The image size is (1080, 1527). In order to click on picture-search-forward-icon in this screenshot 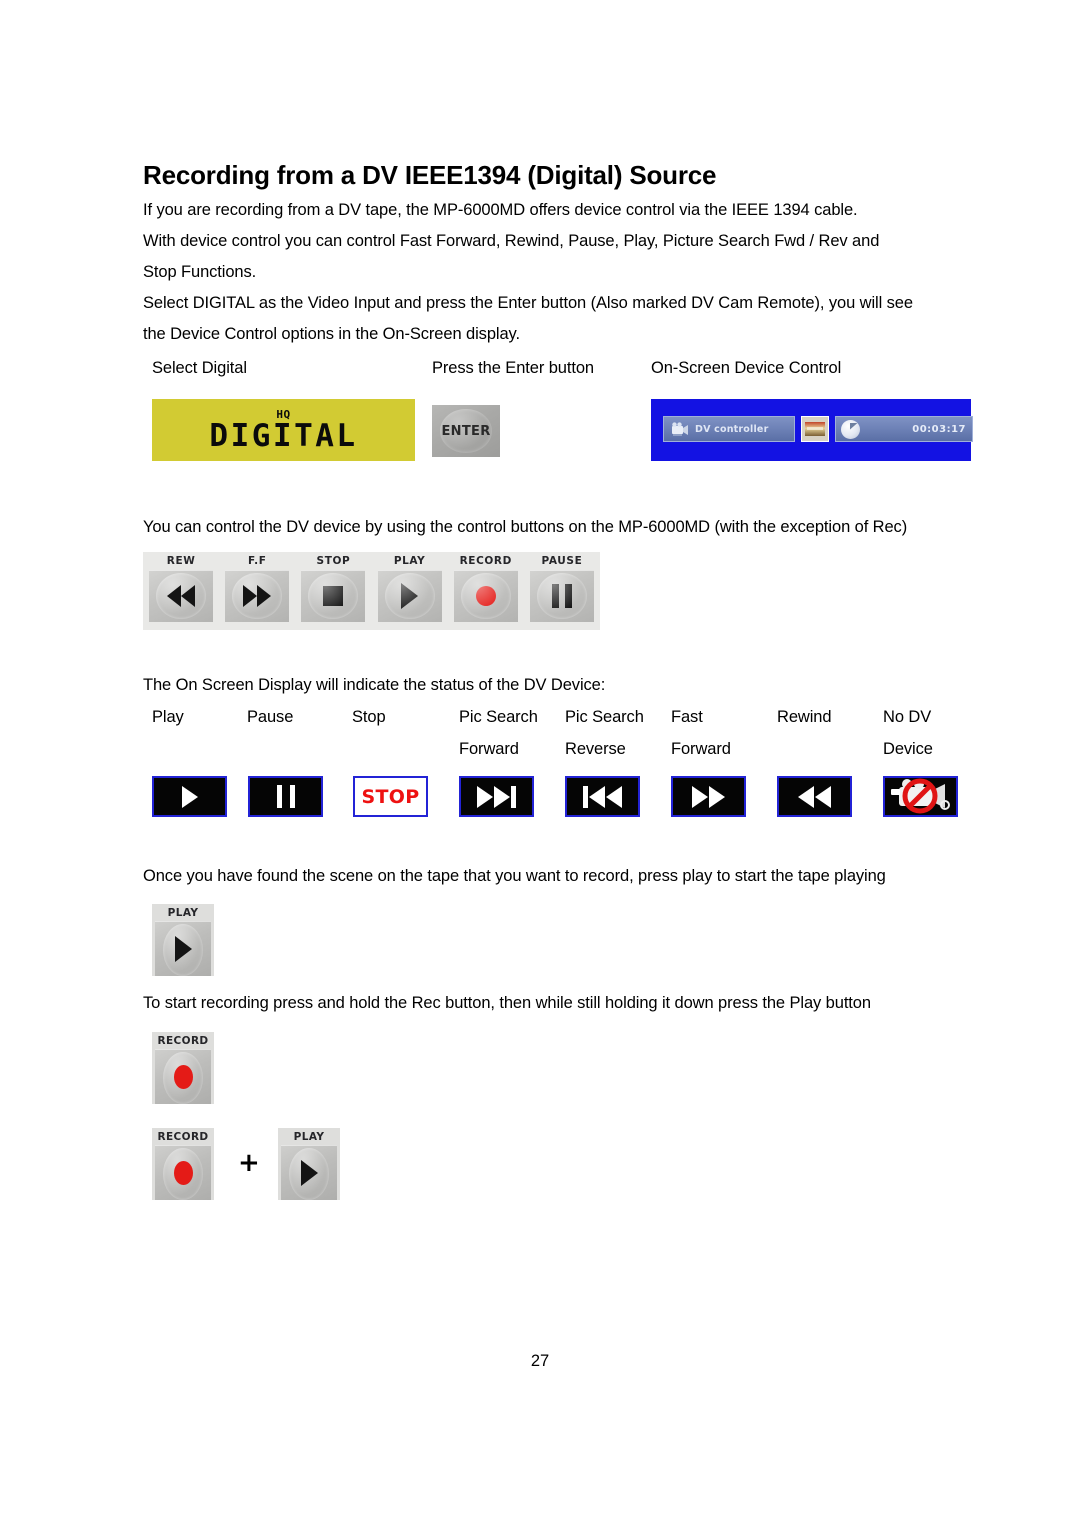, I will do `click(496, 796)`.